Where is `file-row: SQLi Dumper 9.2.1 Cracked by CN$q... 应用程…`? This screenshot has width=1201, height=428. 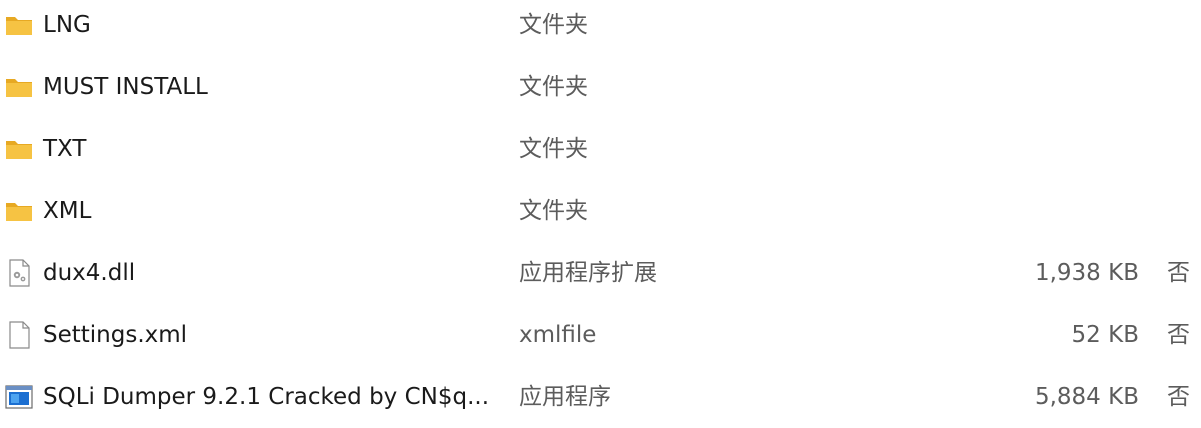
file-row: SQLi Dumper 9.2.1 Cracked by CN$q... 应用程… is located at coordinates (600, 397).